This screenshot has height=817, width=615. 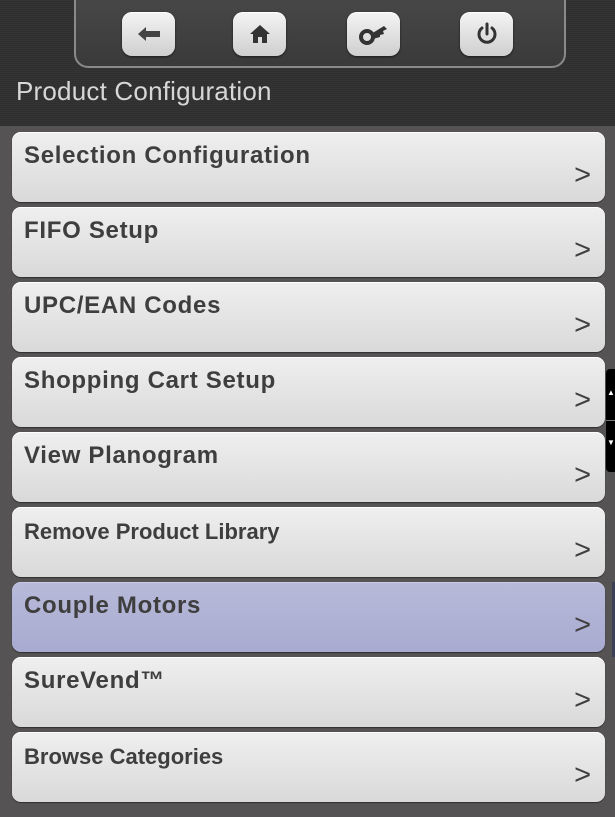 What do you see at coordinates (113, 605) in the screenshot?
I see `menu-item-label: Couple Motors` at bounding box center [113, 605].